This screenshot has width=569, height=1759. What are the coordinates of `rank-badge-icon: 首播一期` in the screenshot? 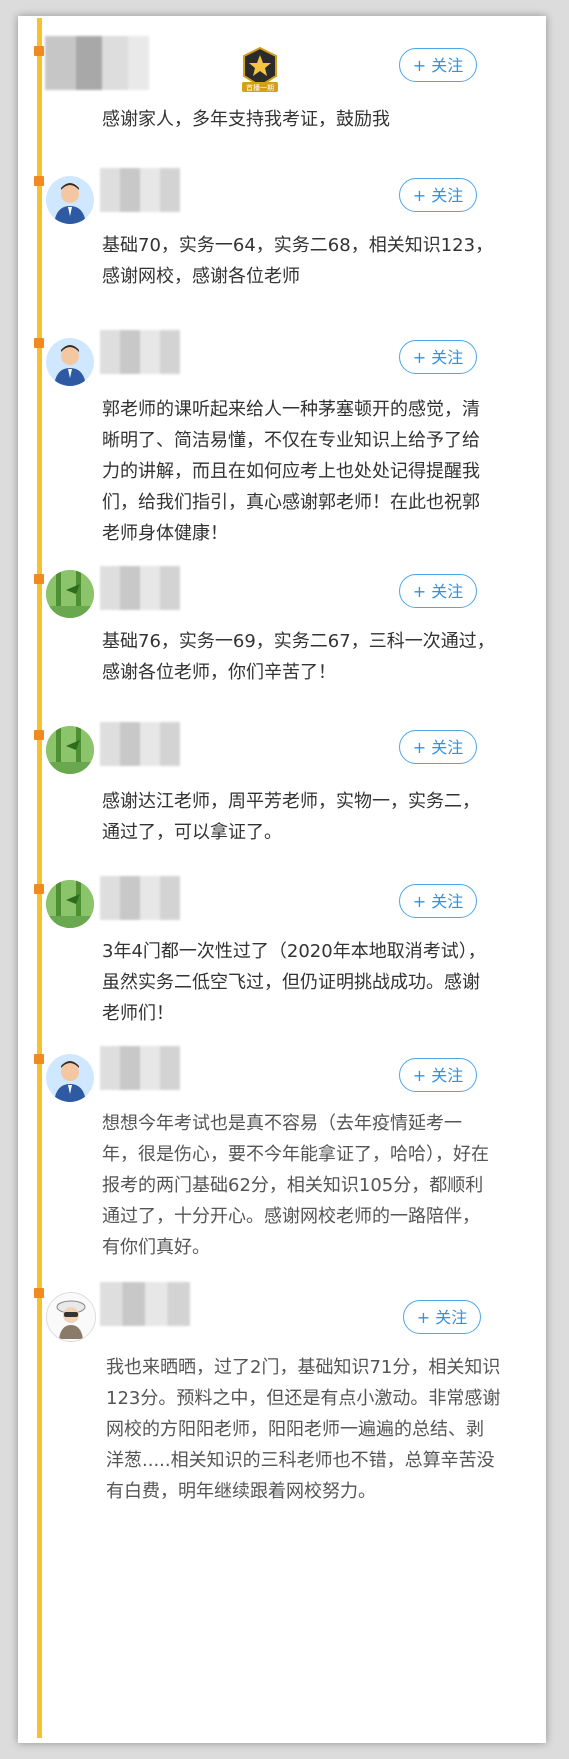 It's located at (260, 69).